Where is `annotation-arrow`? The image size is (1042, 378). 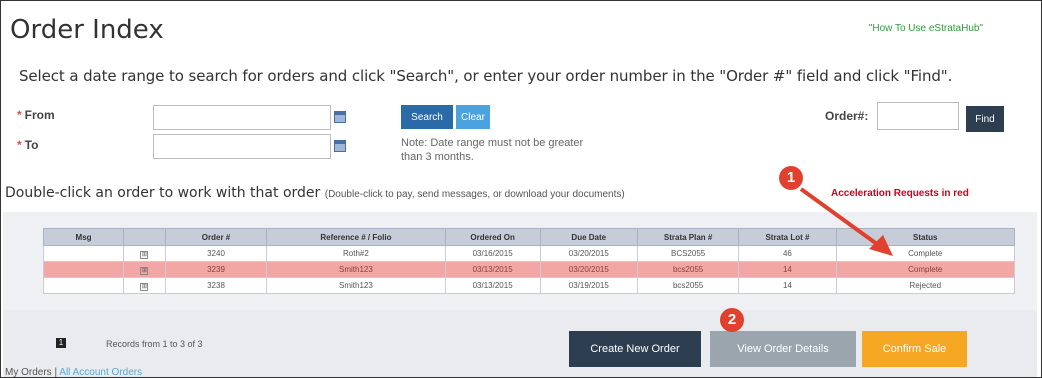 annotation-arrow is located at coordinates (846, 221).